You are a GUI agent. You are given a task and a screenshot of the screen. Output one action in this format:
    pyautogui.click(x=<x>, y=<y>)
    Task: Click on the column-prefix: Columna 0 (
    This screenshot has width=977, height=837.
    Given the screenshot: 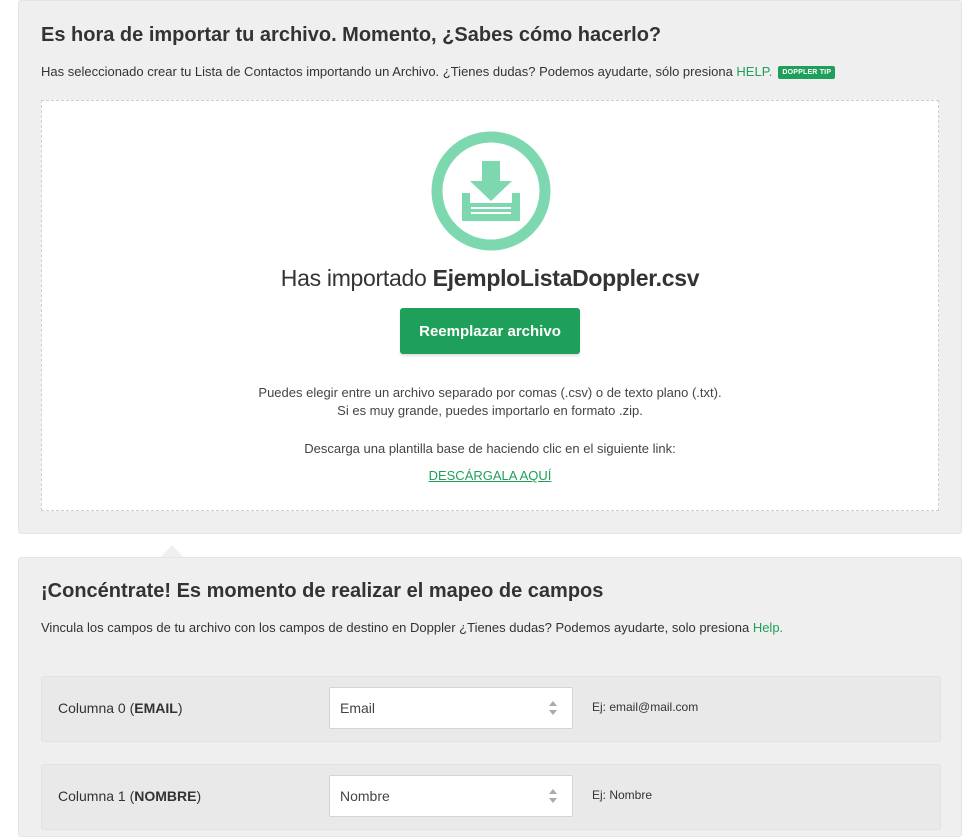 What is the action you would take?
    pyautogui.click(x=96, y=708)
    